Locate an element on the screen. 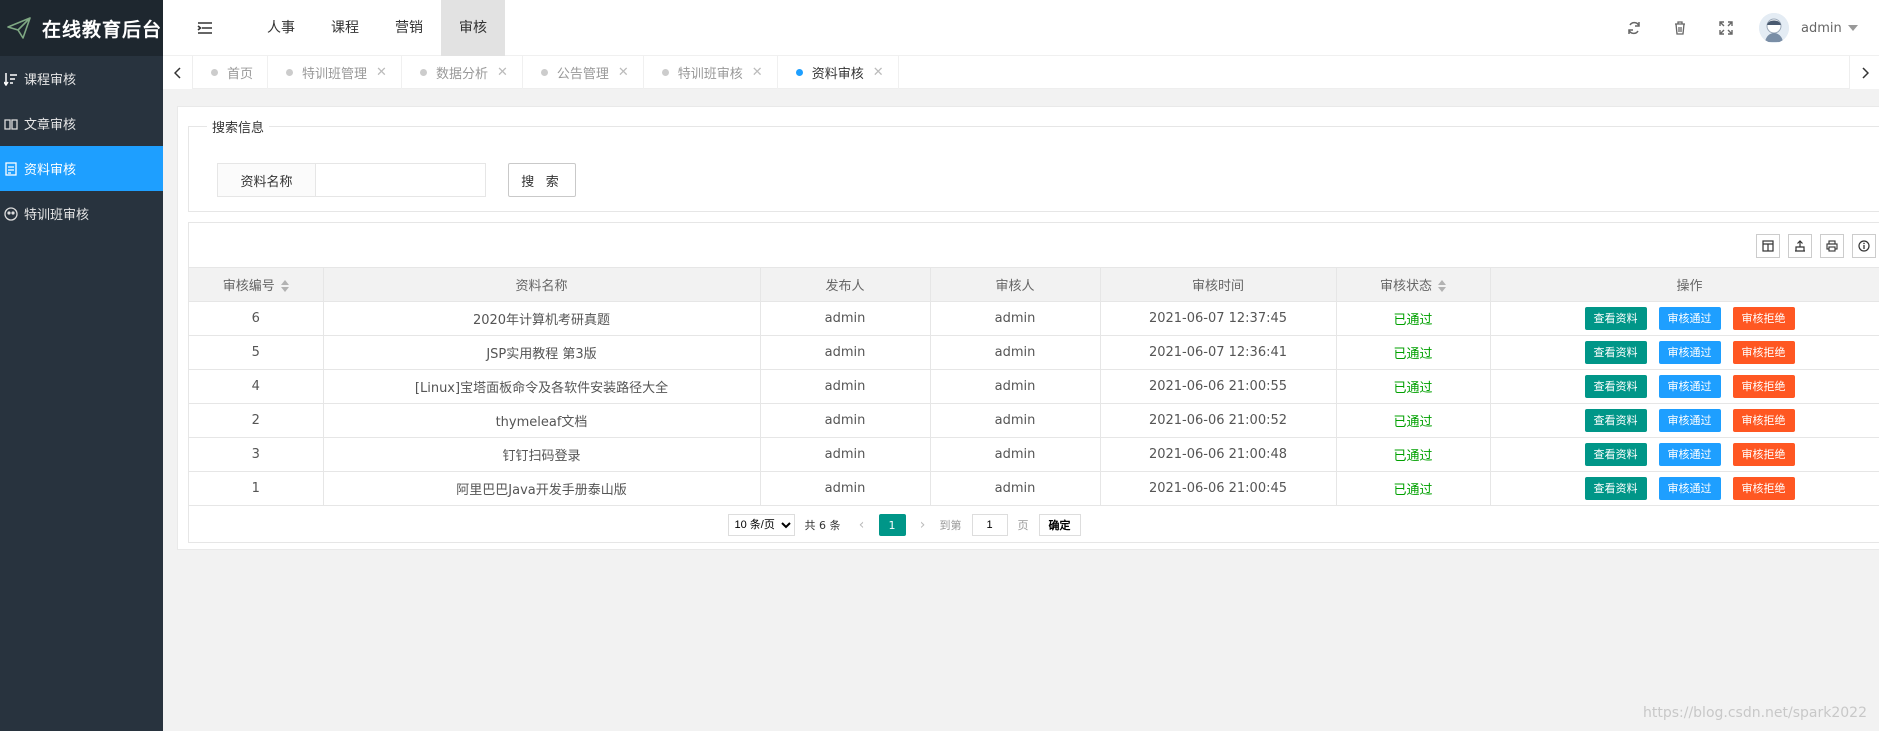 This screenshot has height=731, width=1879. columns-filter-icon is located at coordinates (1768, 246).